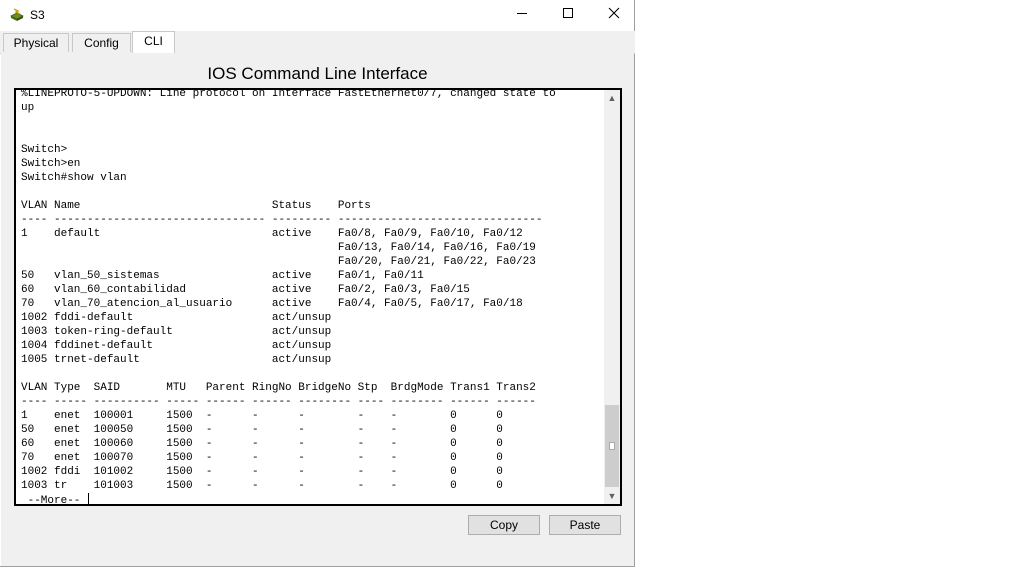 The image size is (1019, 569). I want to click on console-line: Switch#show vlan, so click(74, 178).